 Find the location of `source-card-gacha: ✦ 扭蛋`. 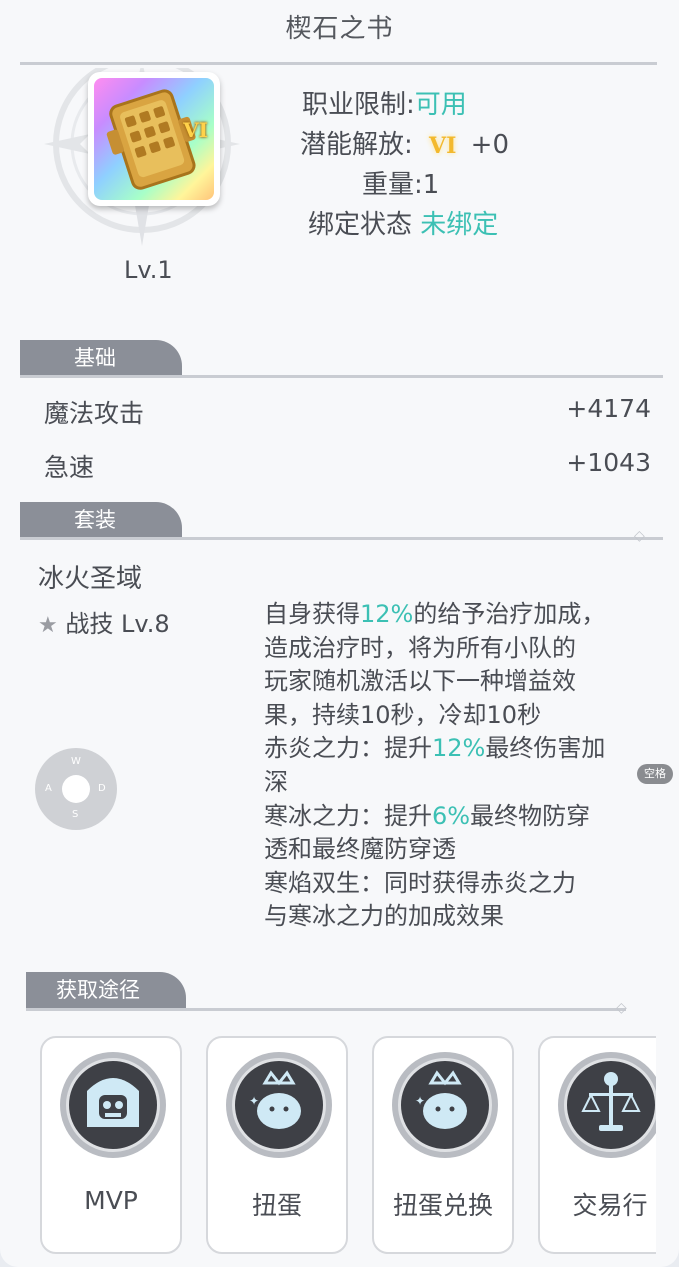

source-card-gacha: ✦ 扭蛋 is located at coordinates (277, 1145).